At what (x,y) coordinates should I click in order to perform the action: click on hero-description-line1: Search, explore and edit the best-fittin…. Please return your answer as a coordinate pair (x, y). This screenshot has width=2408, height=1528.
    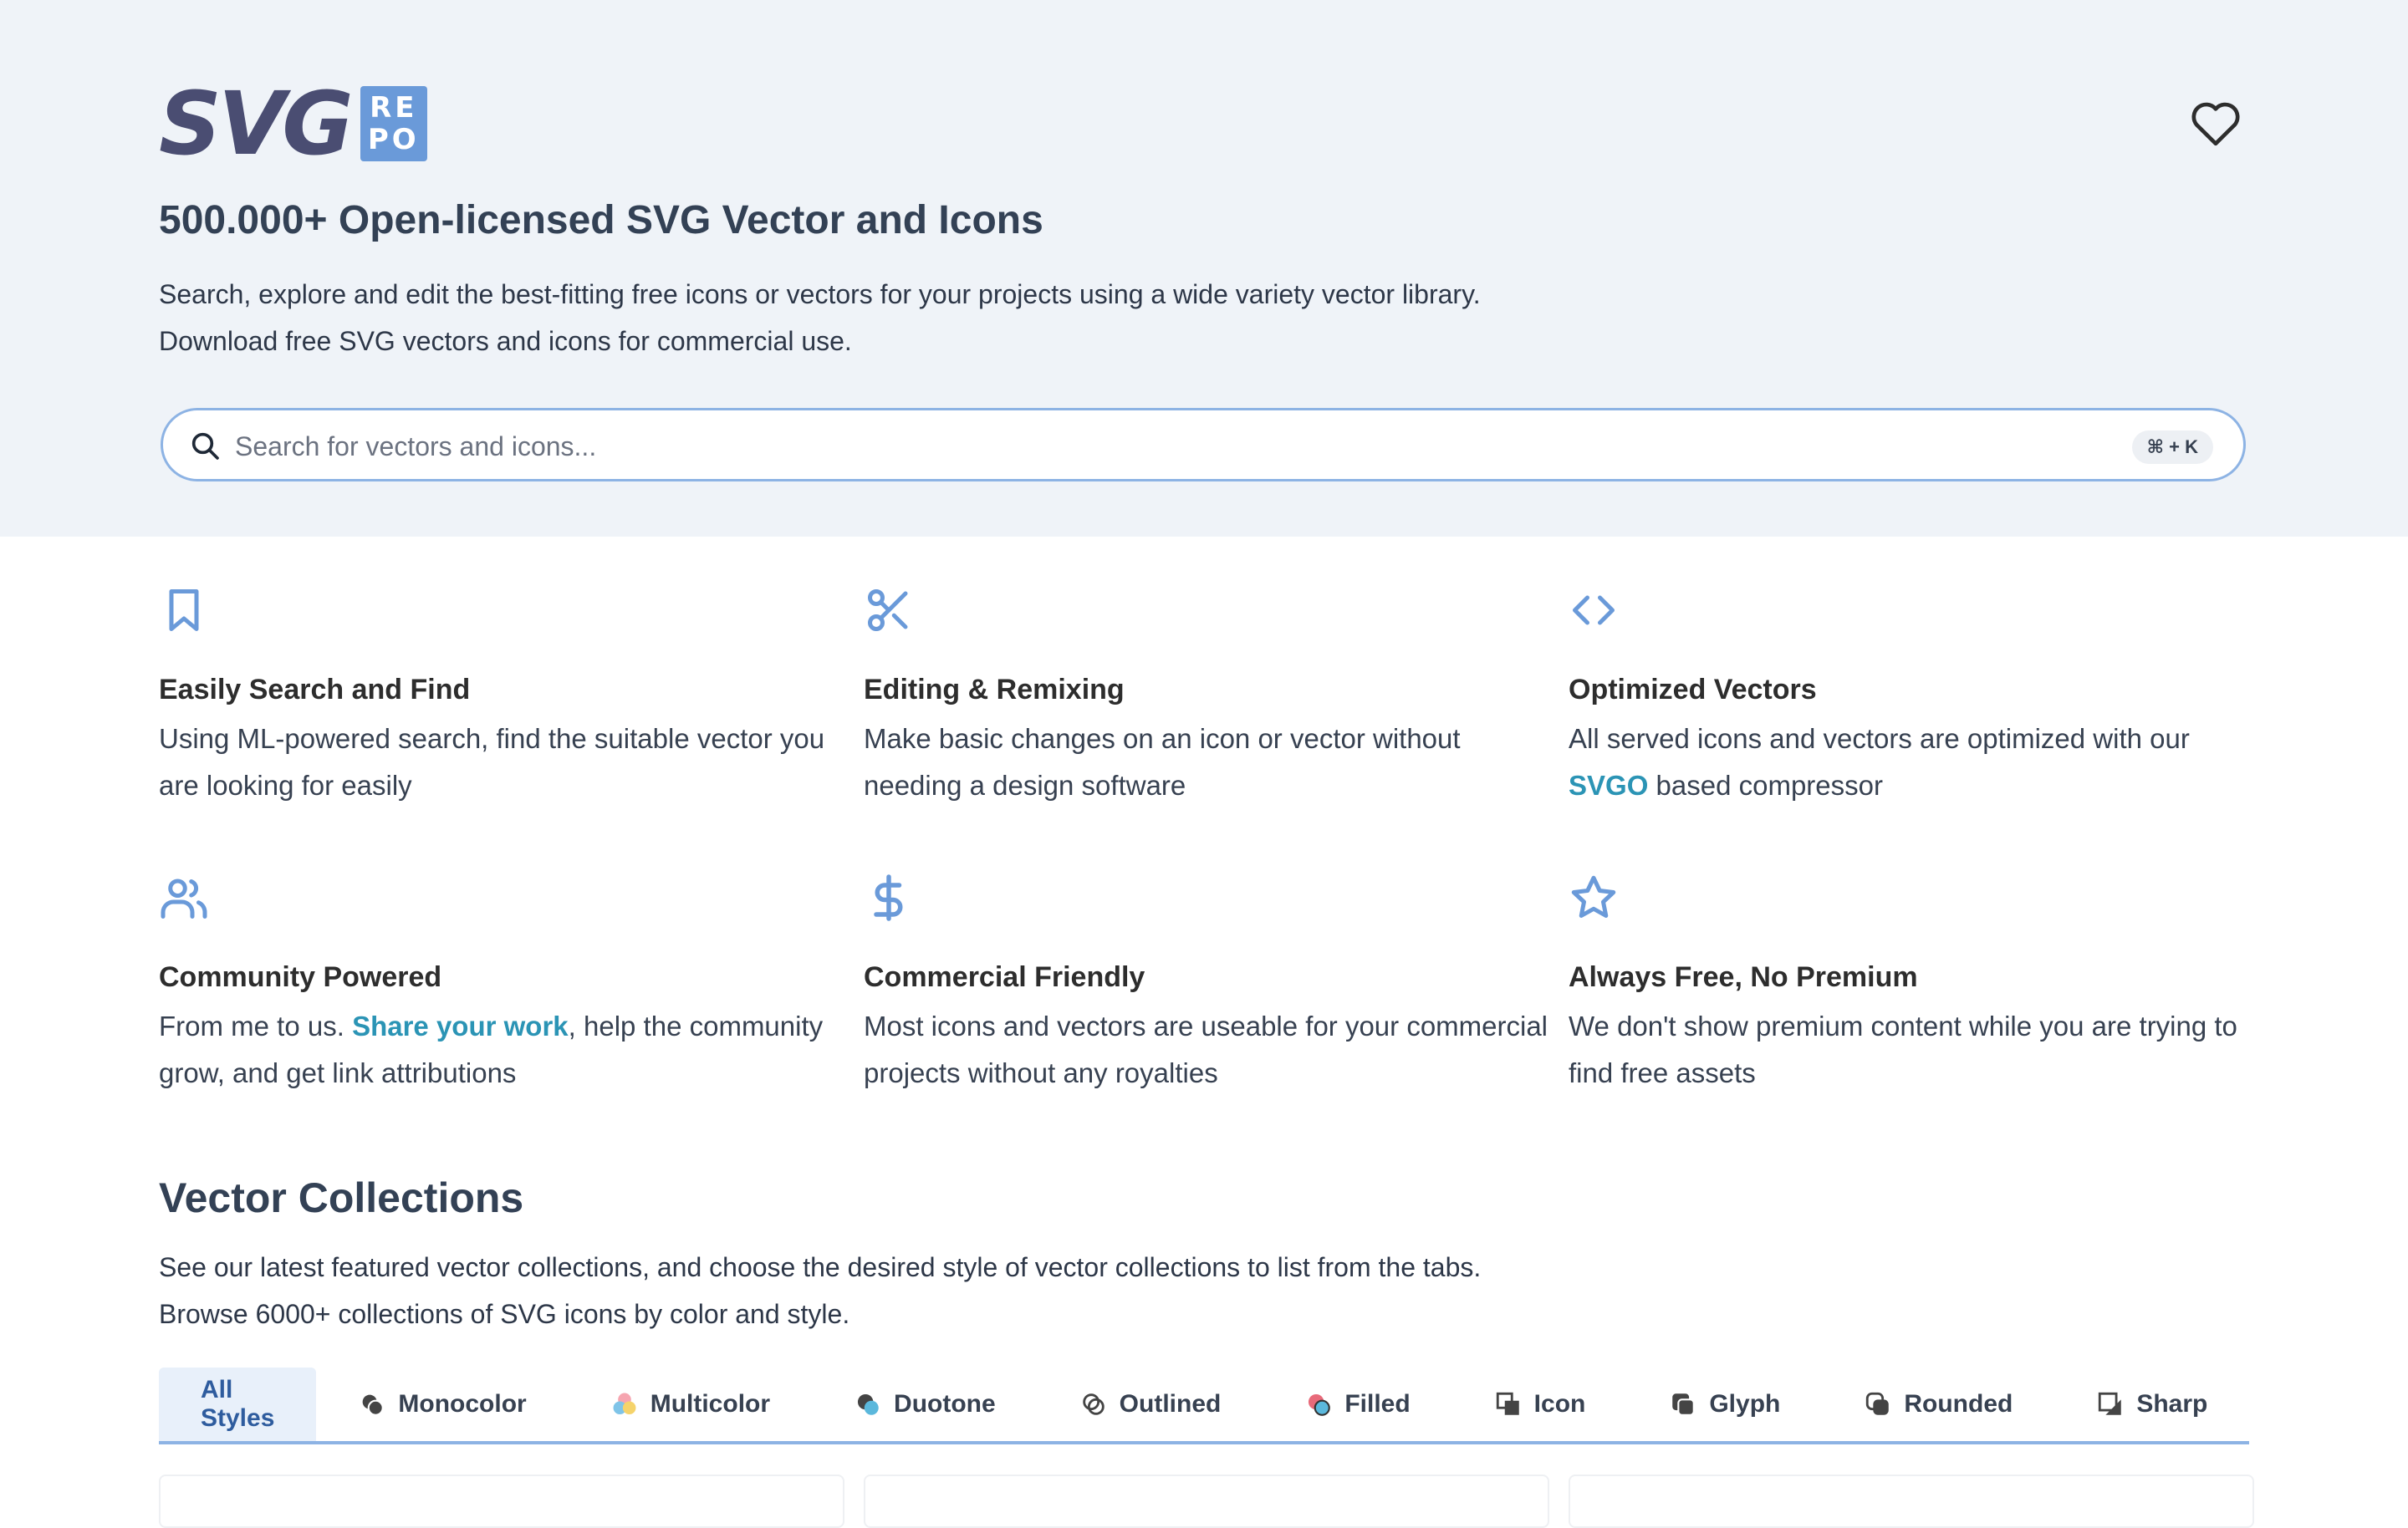
    Looking at the image, I should click on (820, 294).